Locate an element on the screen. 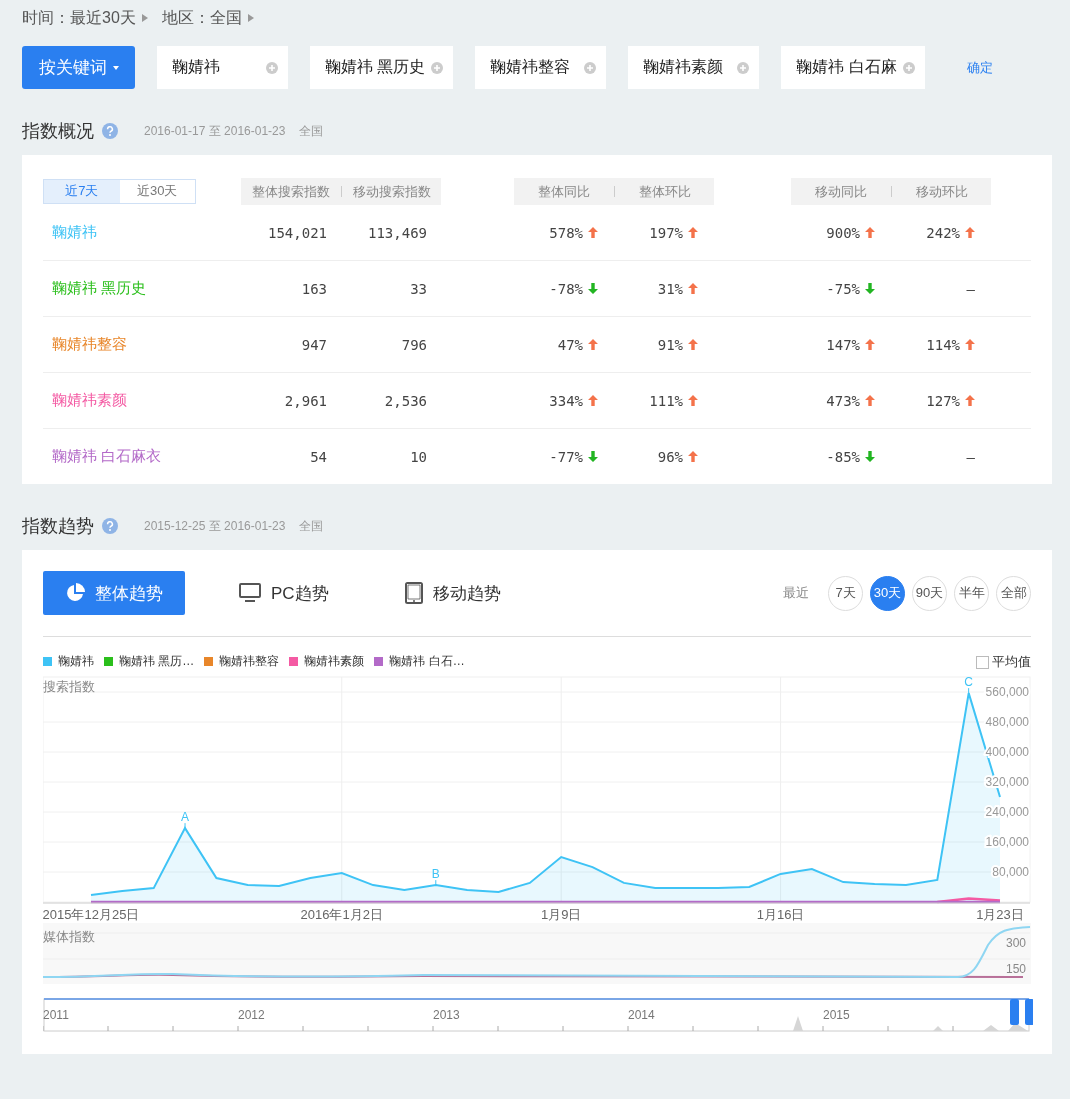 The height and width of the screenshot is (1099, 1070). table-cell: 111% is located at coordinates (666, 400).